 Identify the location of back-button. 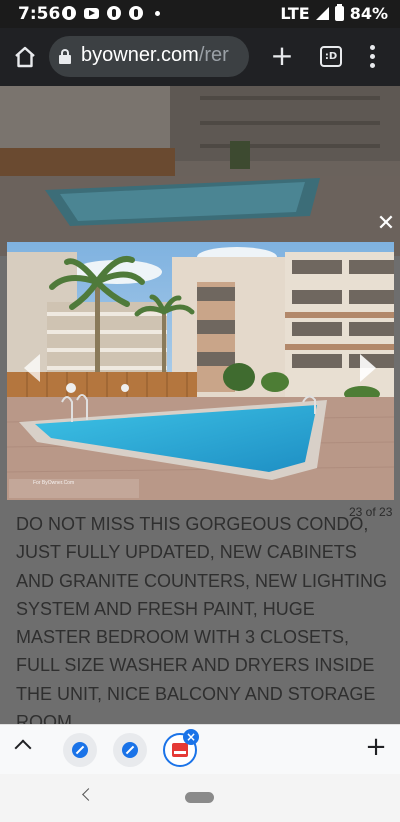
(88, 794).